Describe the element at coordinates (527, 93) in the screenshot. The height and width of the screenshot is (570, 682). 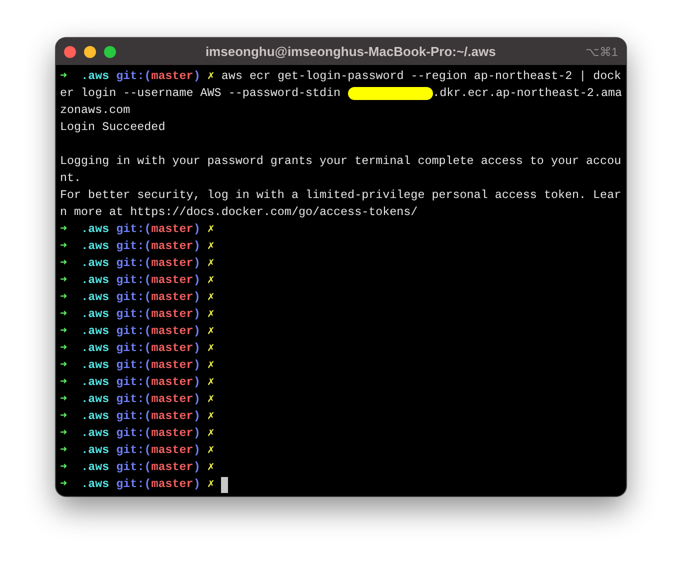
I see `command-text: .dkr.ecr.ap-northeast-2.ama` at that location.